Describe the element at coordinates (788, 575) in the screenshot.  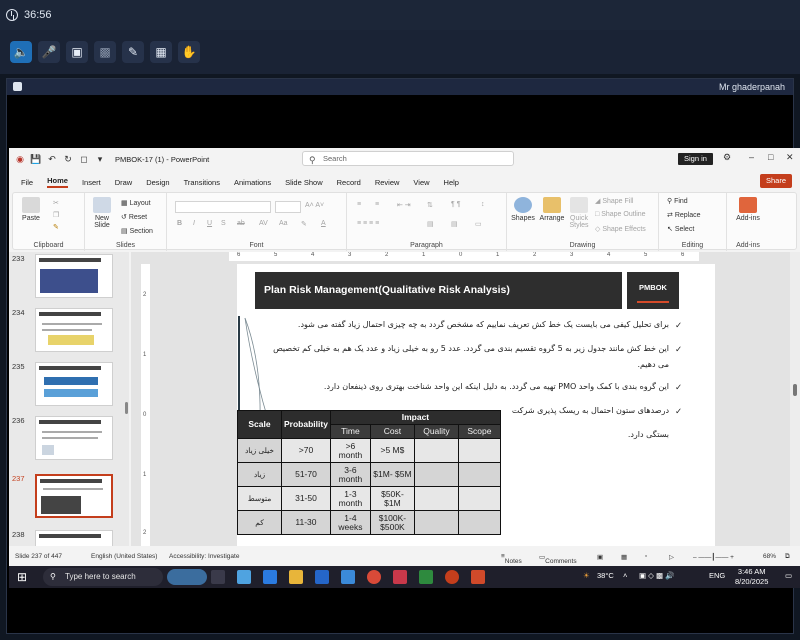
I see `notifications-icon: ▭` at that location.